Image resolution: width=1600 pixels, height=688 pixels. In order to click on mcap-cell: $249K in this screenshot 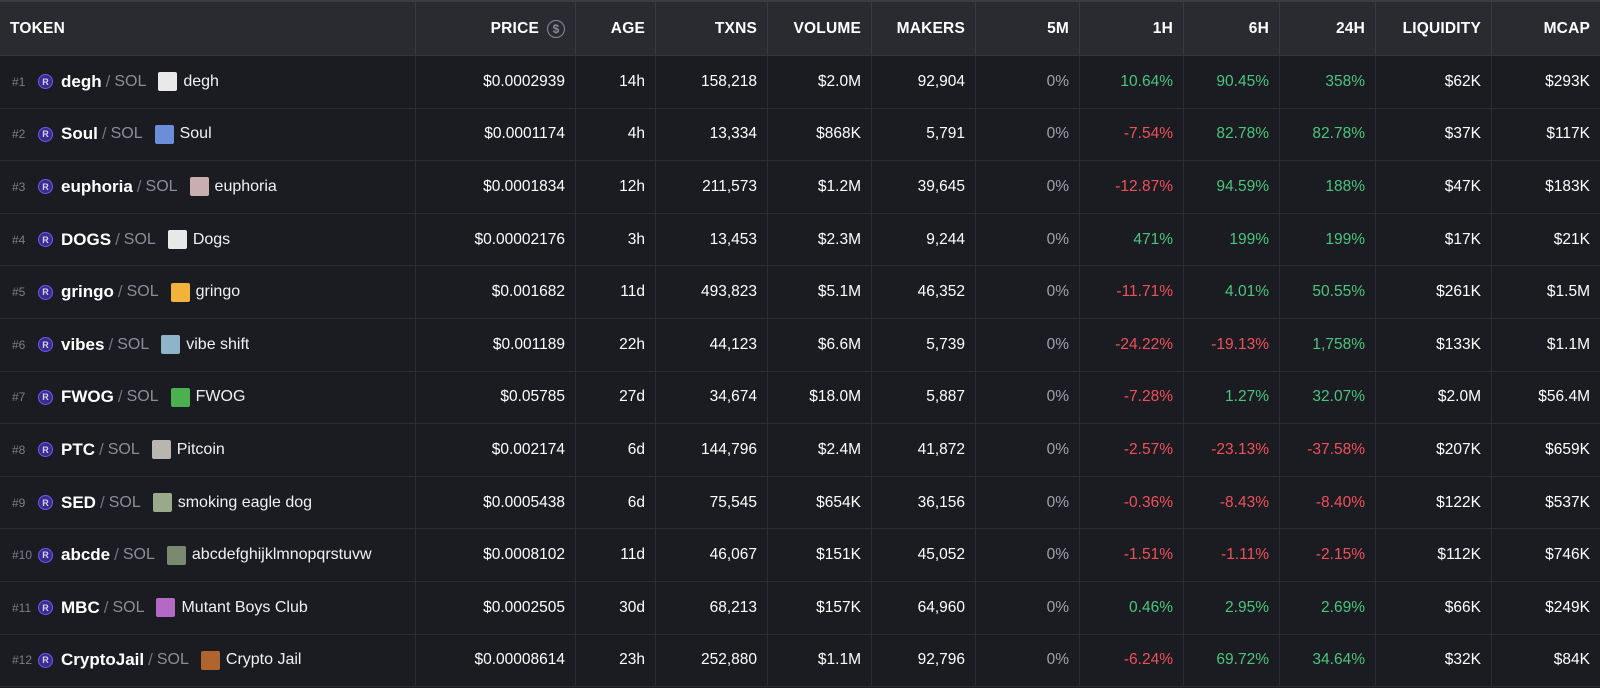, I will do `click(1567, 607)`.